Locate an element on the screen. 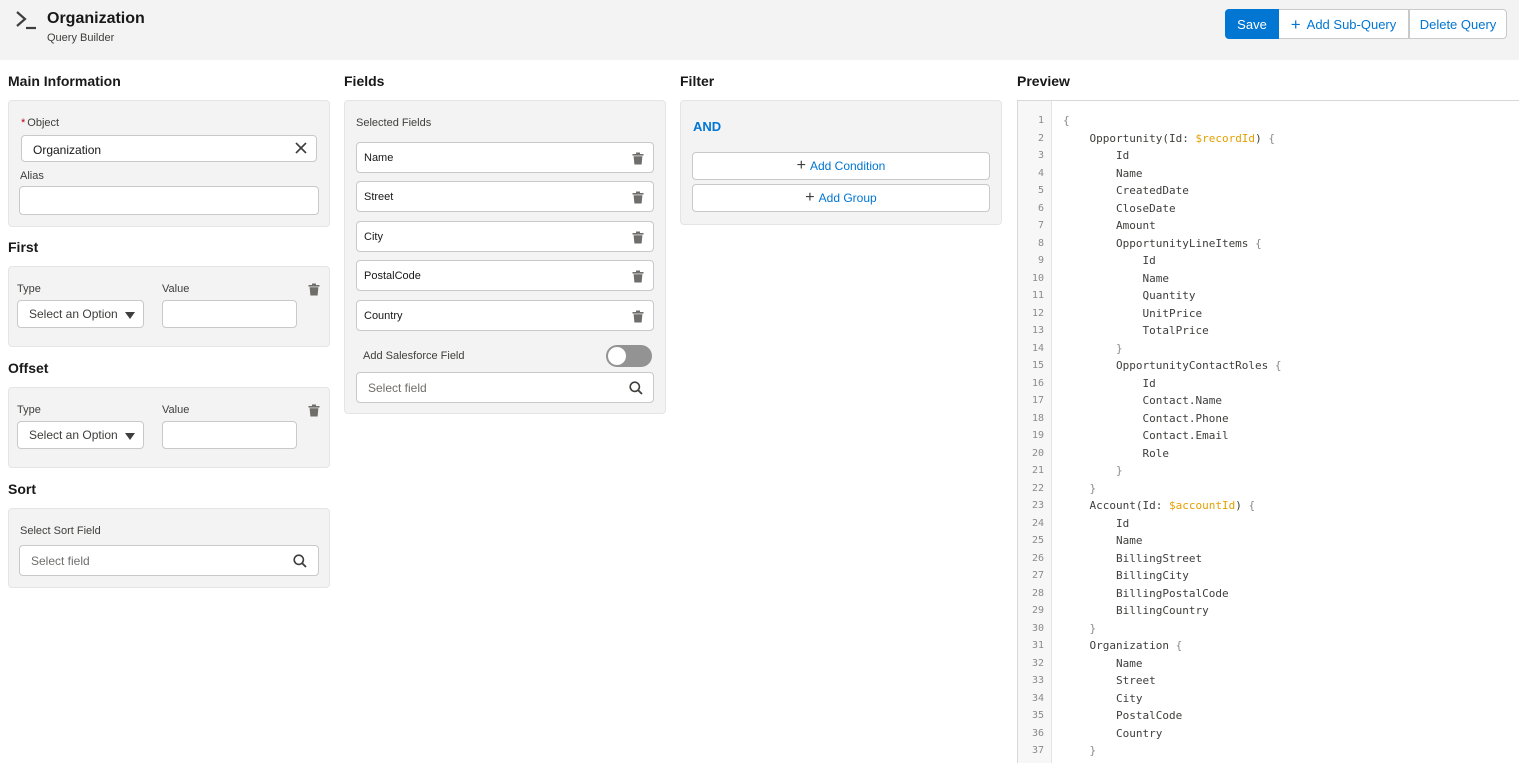  code-line: 16 Id is located at coordinates (1268, 386).